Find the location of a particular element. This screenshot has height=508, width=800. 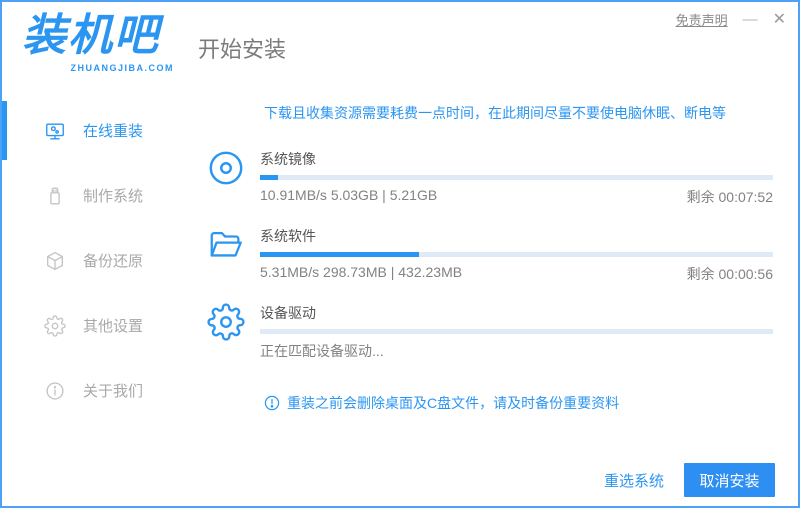

sidebar-item-backup-restore: 备份还原 is located at coordinates (97, 260).